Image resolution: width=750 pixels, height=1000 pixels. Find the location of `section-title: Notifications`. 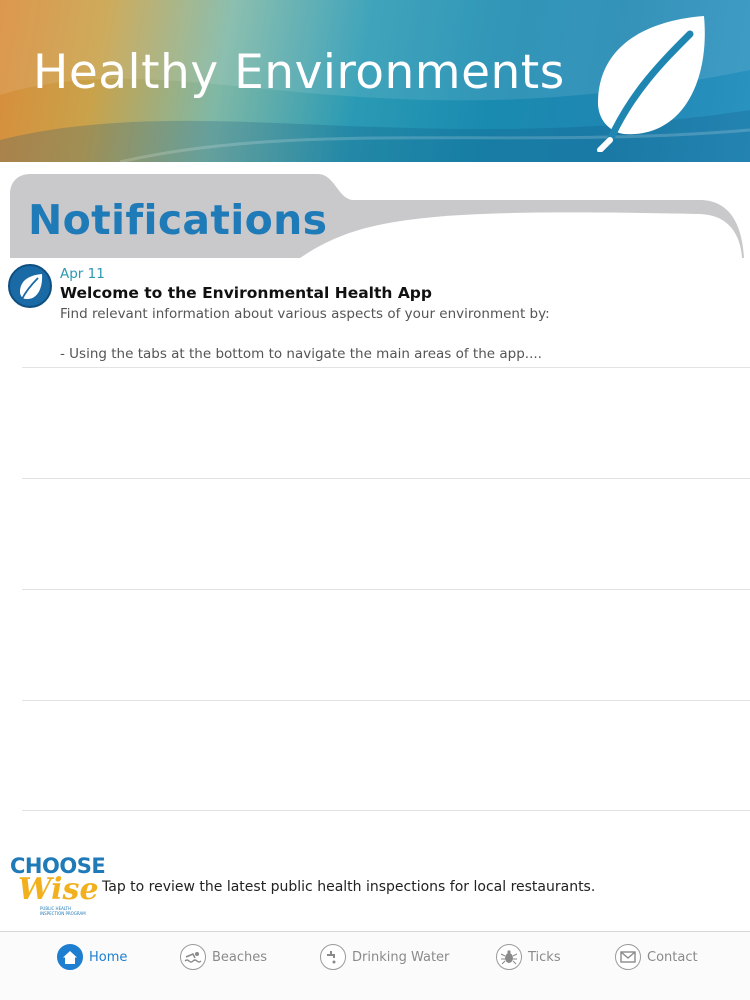

section-title: Notifications is located at coordinates (178, 220).